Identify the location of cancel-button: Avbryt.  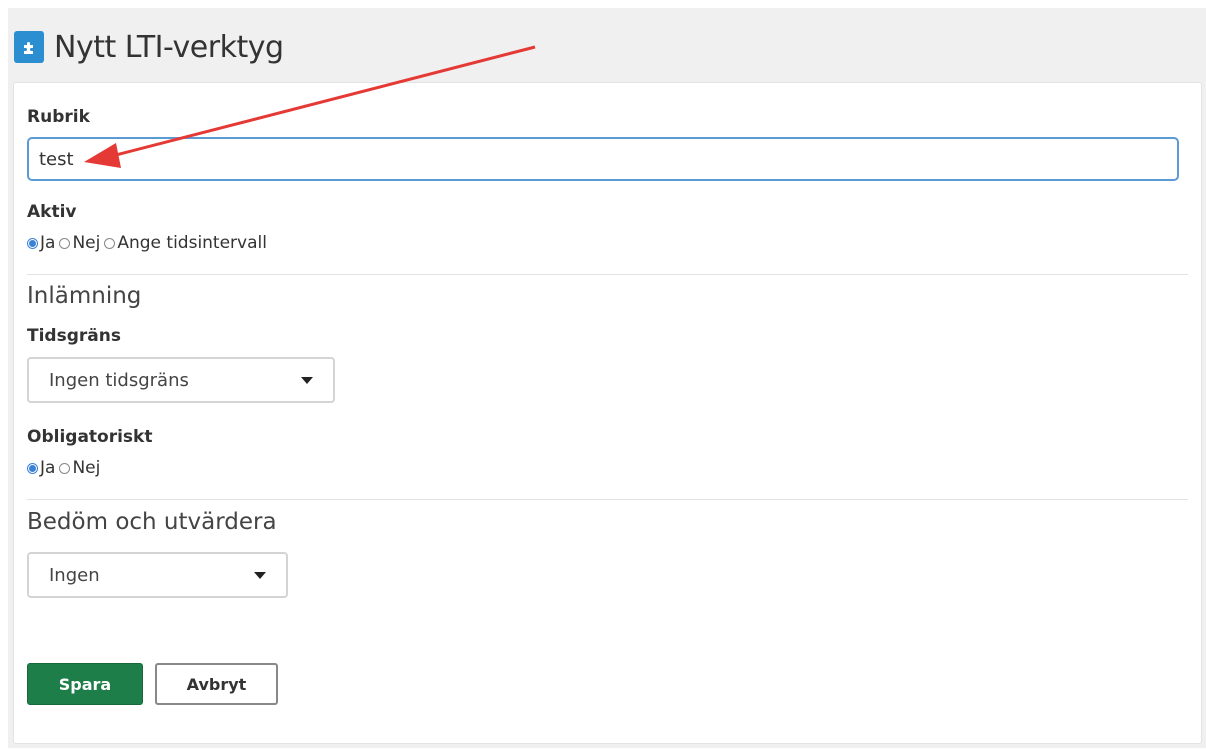
(216, 684).